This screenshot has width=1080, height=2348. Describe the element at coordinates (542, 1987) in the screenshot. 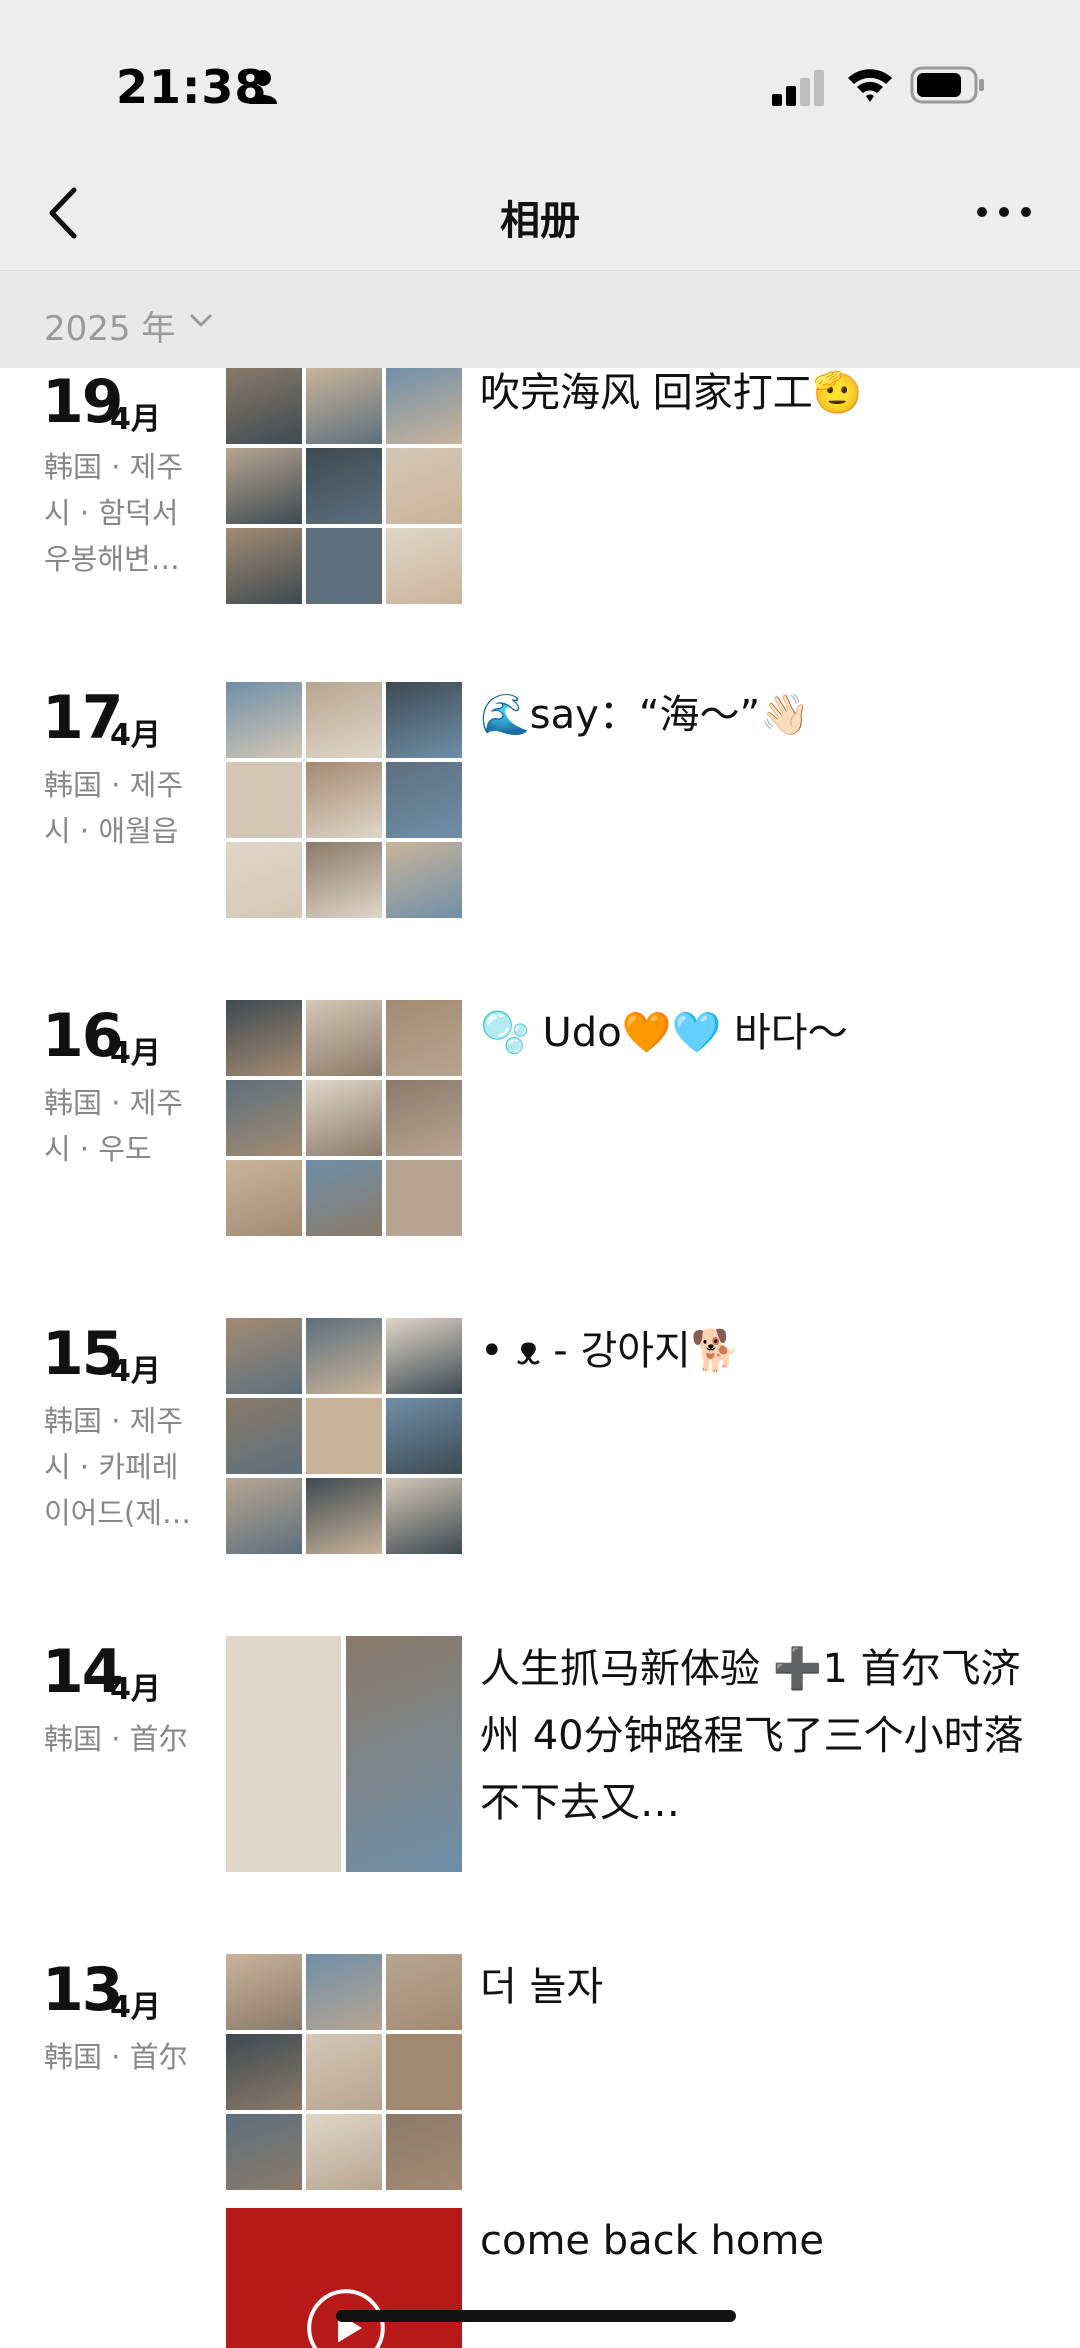

I see `entry-caption: 더 놀자` at that location.